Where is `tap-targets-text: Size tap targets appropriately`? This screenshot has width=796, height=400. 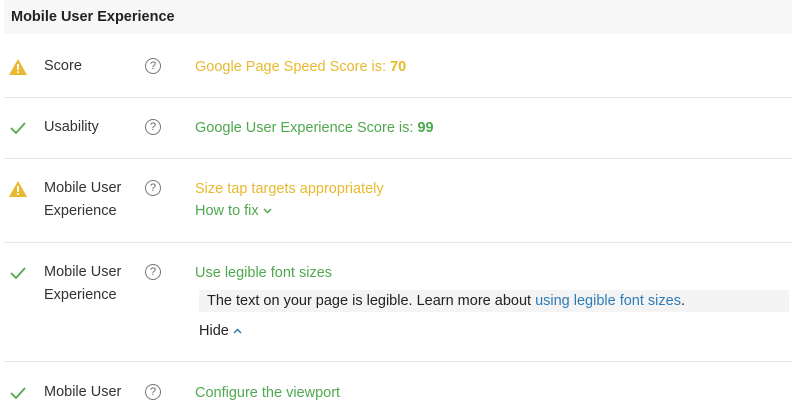 tap-targets-text: Size tap targets appropriately is located at coordinates (289, 189).